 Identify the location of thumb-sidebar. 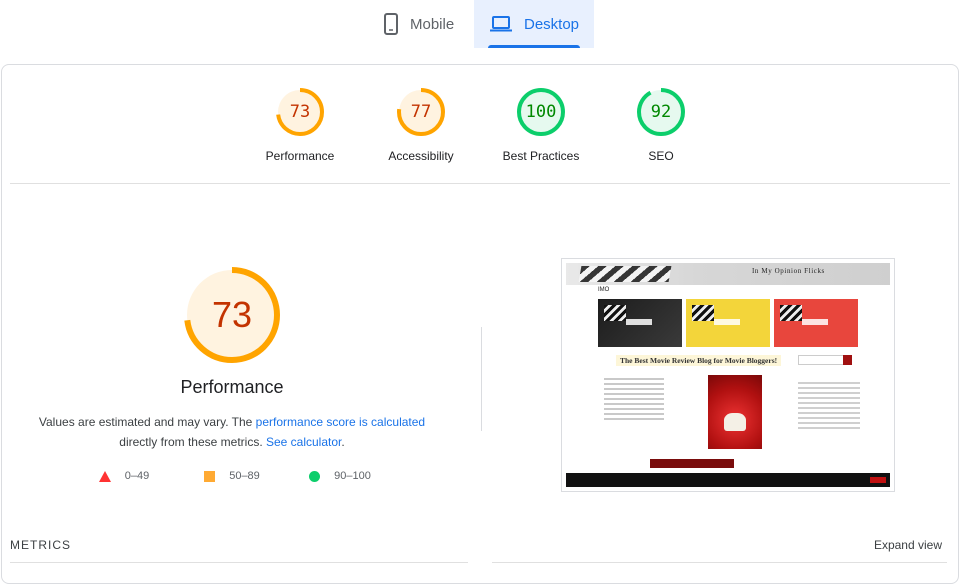
(829, 405).